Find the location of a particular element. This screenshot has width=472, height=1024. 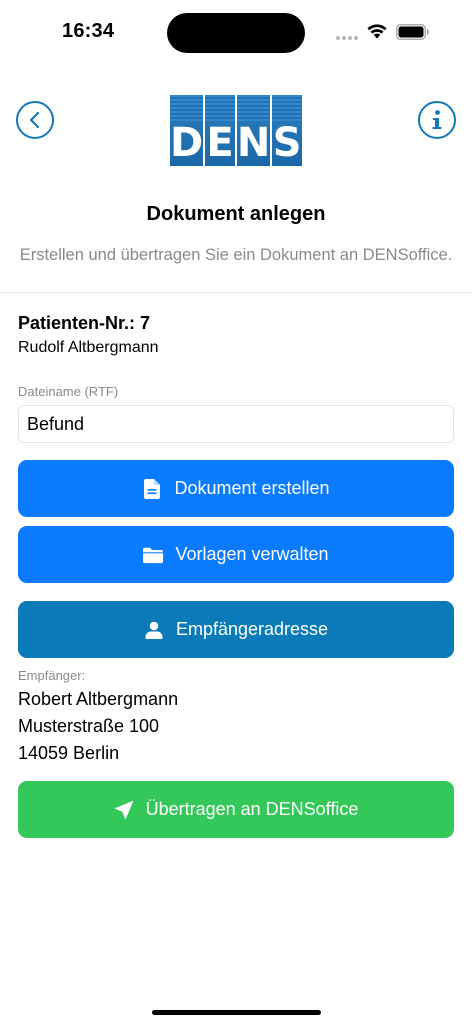

document-icon is located at coordinates (152, 488).